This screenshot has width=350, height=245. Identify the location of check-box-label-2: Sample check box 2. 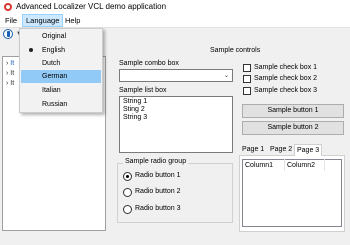
(285, 78).